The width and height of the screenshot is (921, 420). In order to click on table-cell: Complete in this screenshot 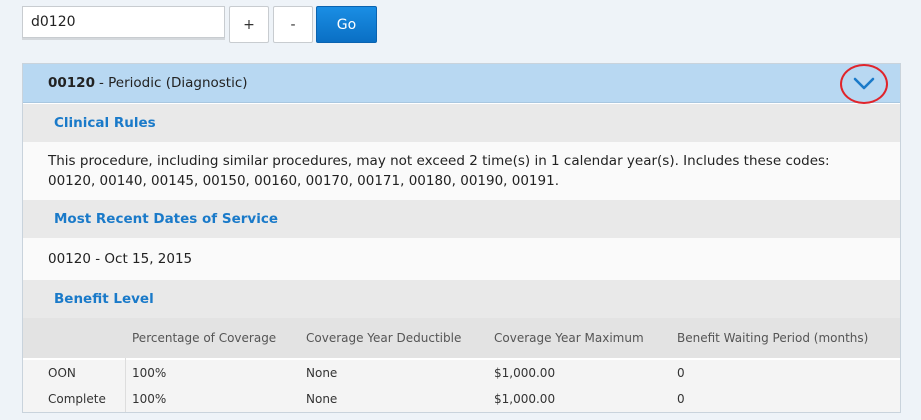, I will do `click(77, 399)`.